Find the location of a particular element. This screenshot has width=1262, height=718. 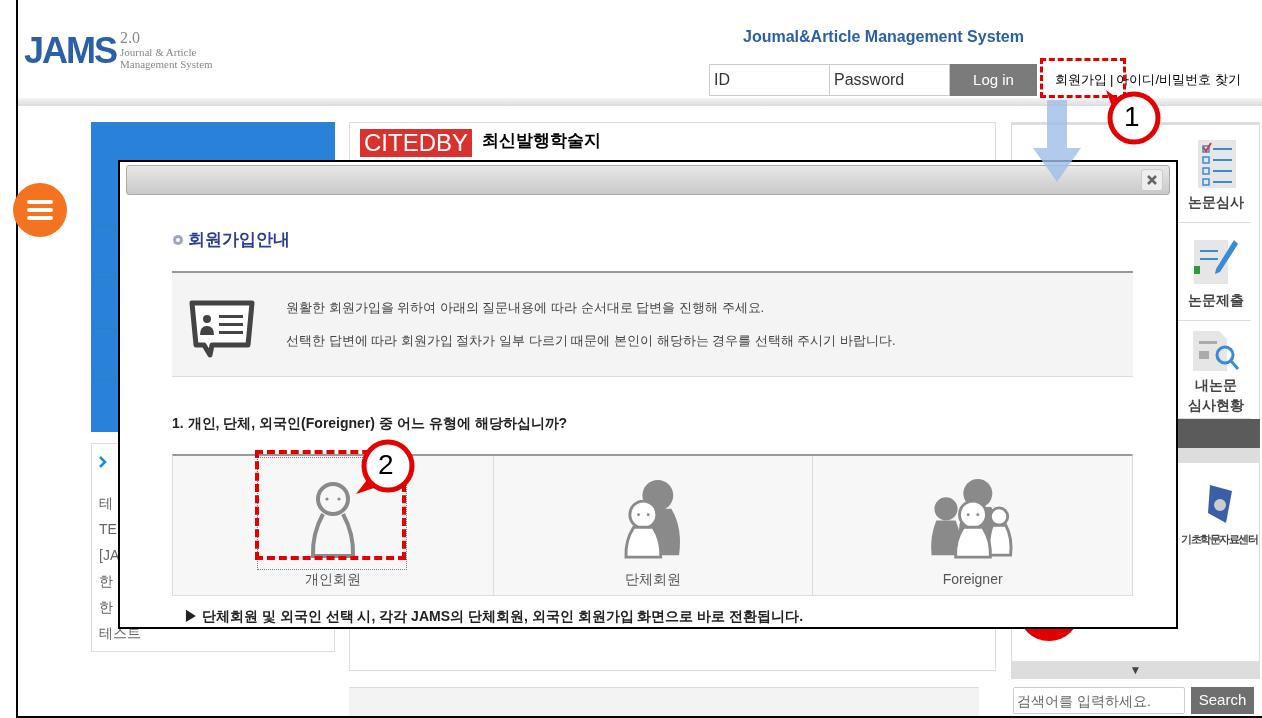

side-menu-label: 논문심사 is located at coordinates (1215, 201).